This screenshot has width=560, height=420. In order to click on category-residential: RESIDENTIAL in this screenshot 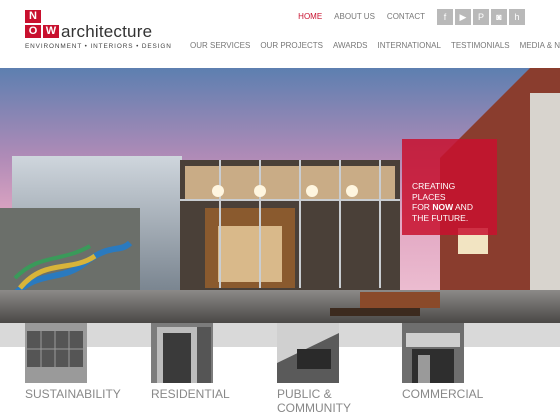, I will do `click(213, 371)`.